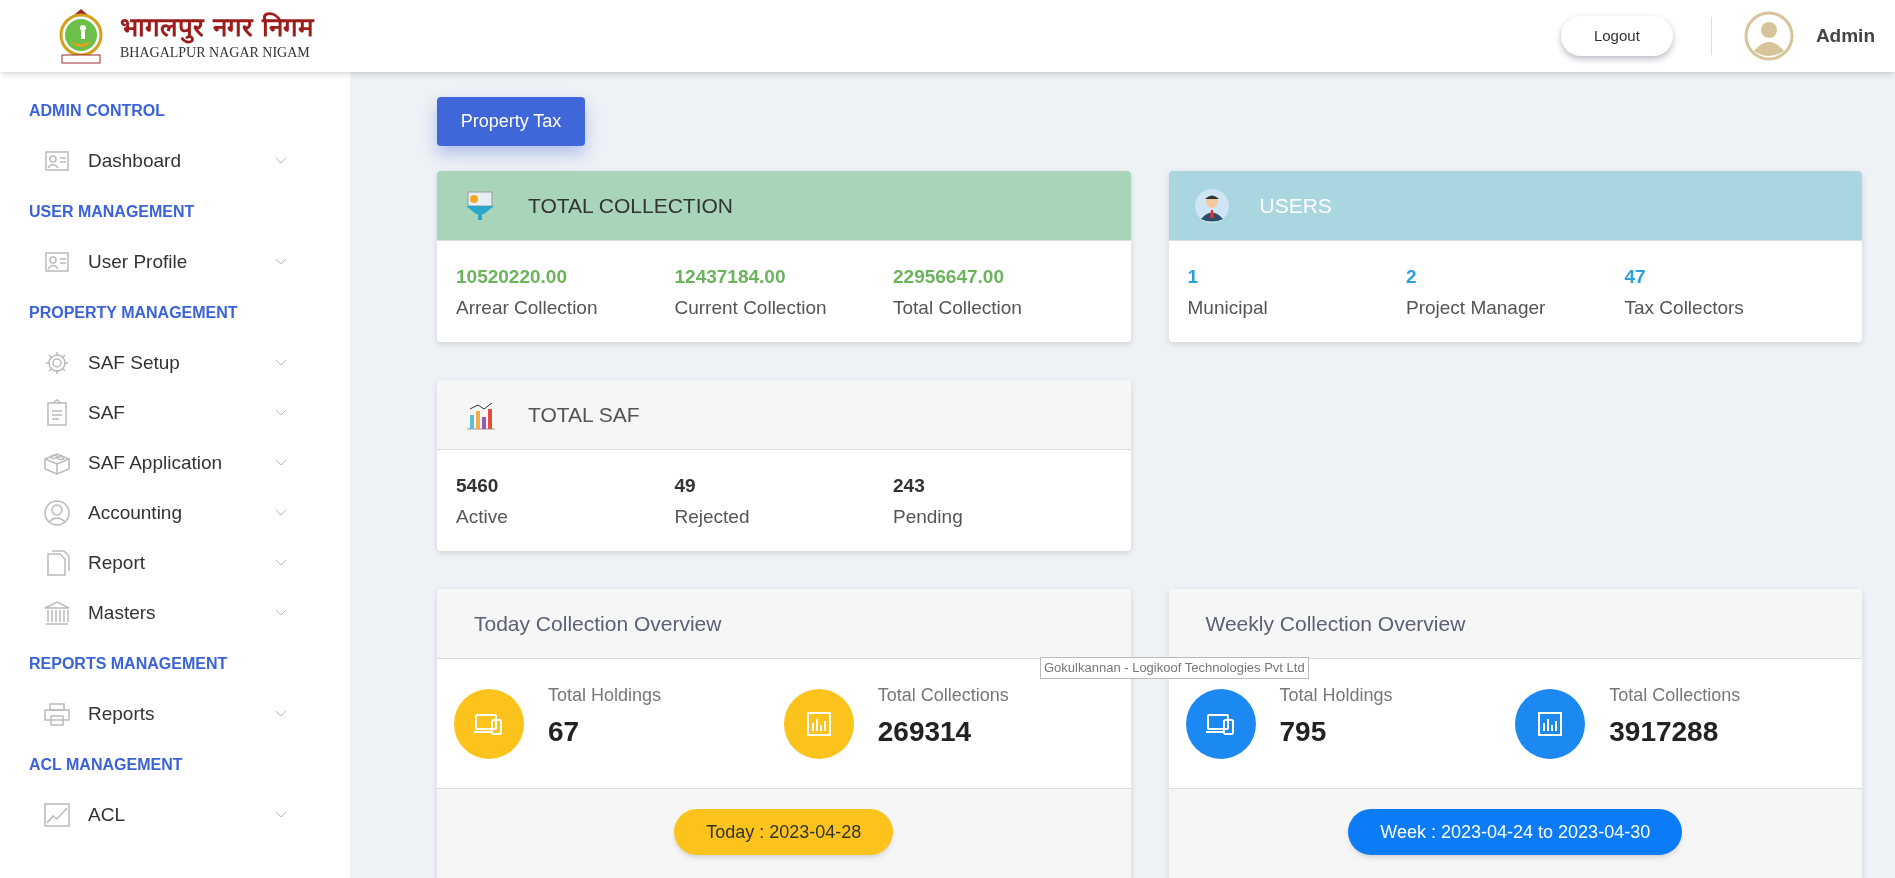  What do you see at coordinates (1664, 732) in the screenshot?
I see `stat-value: 3917288` at bounding box center [1664, 732].